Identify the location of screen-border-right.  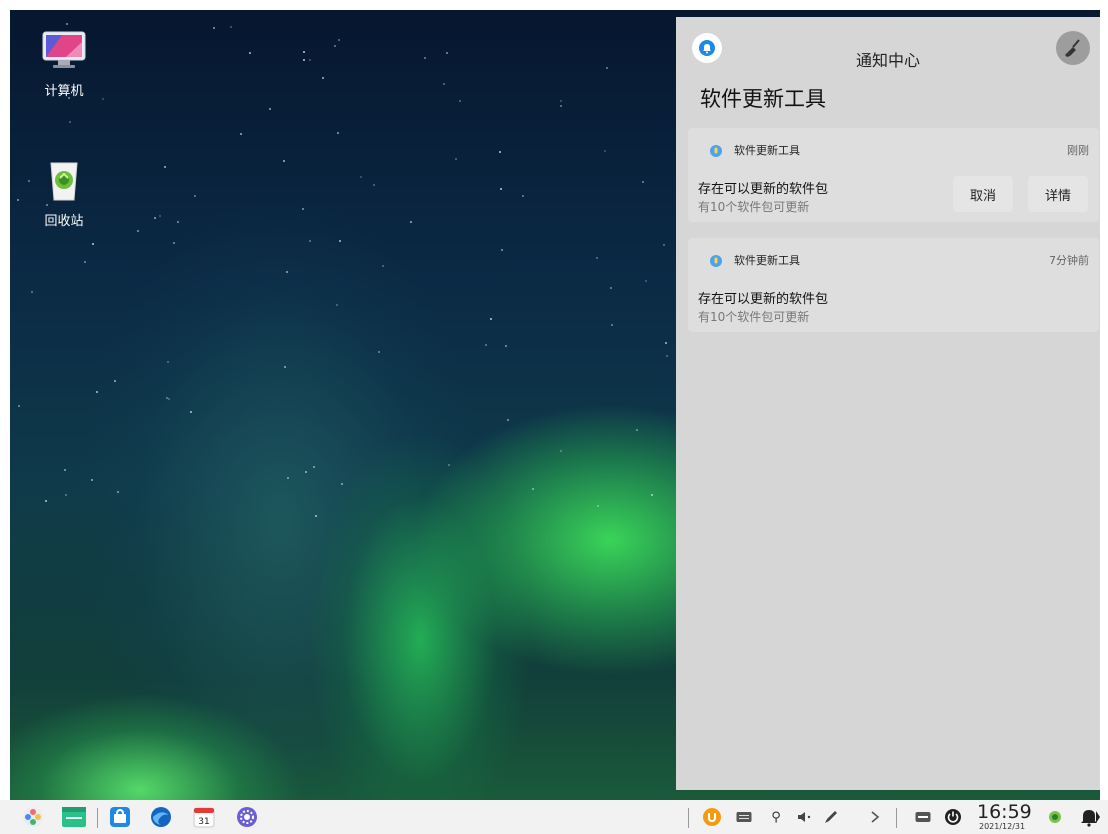
(1104, 417).